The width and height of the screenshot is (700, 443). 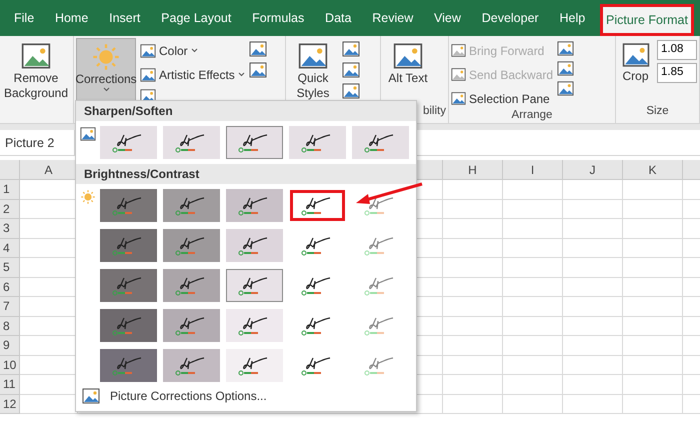 What do you see at coordinates (10, 404) in the screenshot?
I see `row-header: 12` at bounding box center [10, 404].